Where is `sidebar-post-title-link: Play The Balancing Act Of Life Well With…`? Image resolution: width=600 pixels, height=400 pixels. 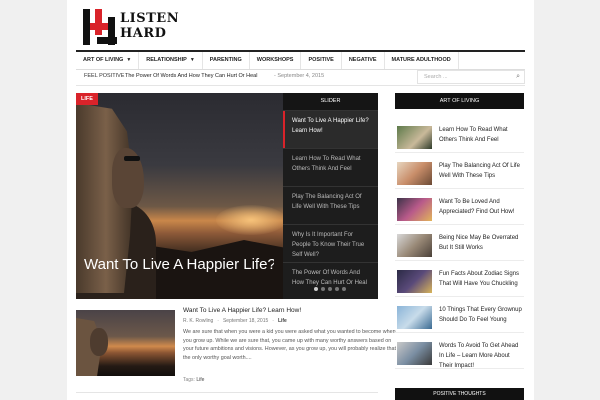 sidebar-post-title-link: Play The Balancing Act Of Life Well With… is located at coordinates (481, 171).